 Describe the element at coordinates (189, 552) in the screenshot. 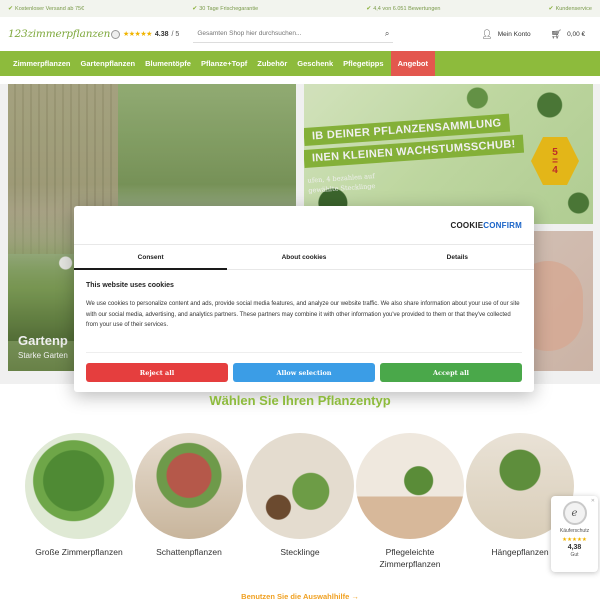

I see `category-label: Schattenpflanzen` at that location.